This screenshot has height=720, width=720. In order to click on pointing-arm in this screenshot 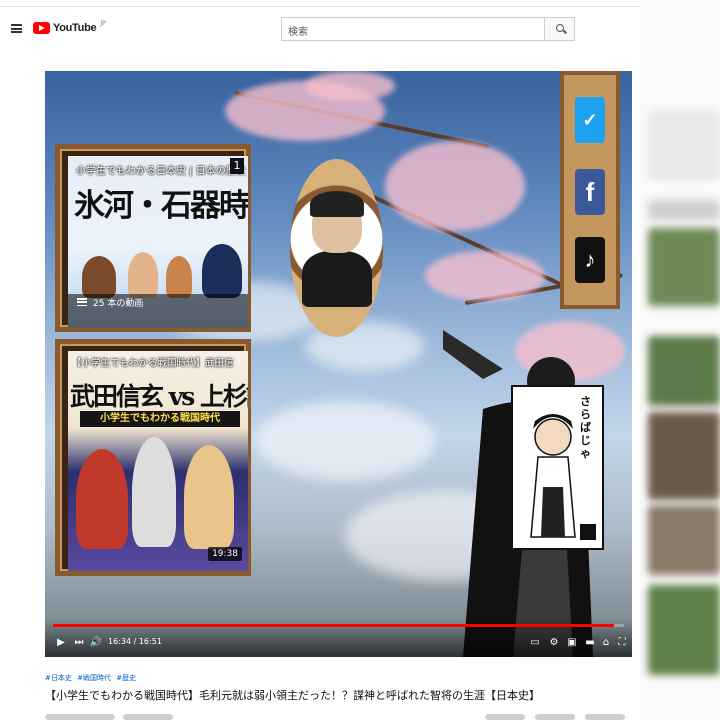, I will do `click(473, 354)`.